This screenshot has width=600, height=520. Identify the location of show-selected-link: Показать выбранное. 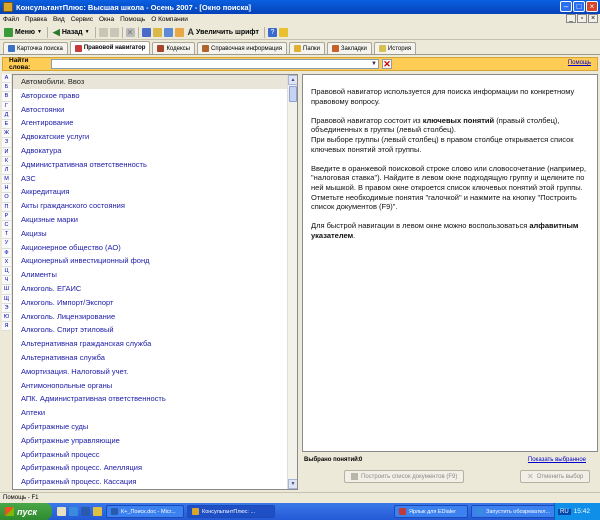
(557, 460).